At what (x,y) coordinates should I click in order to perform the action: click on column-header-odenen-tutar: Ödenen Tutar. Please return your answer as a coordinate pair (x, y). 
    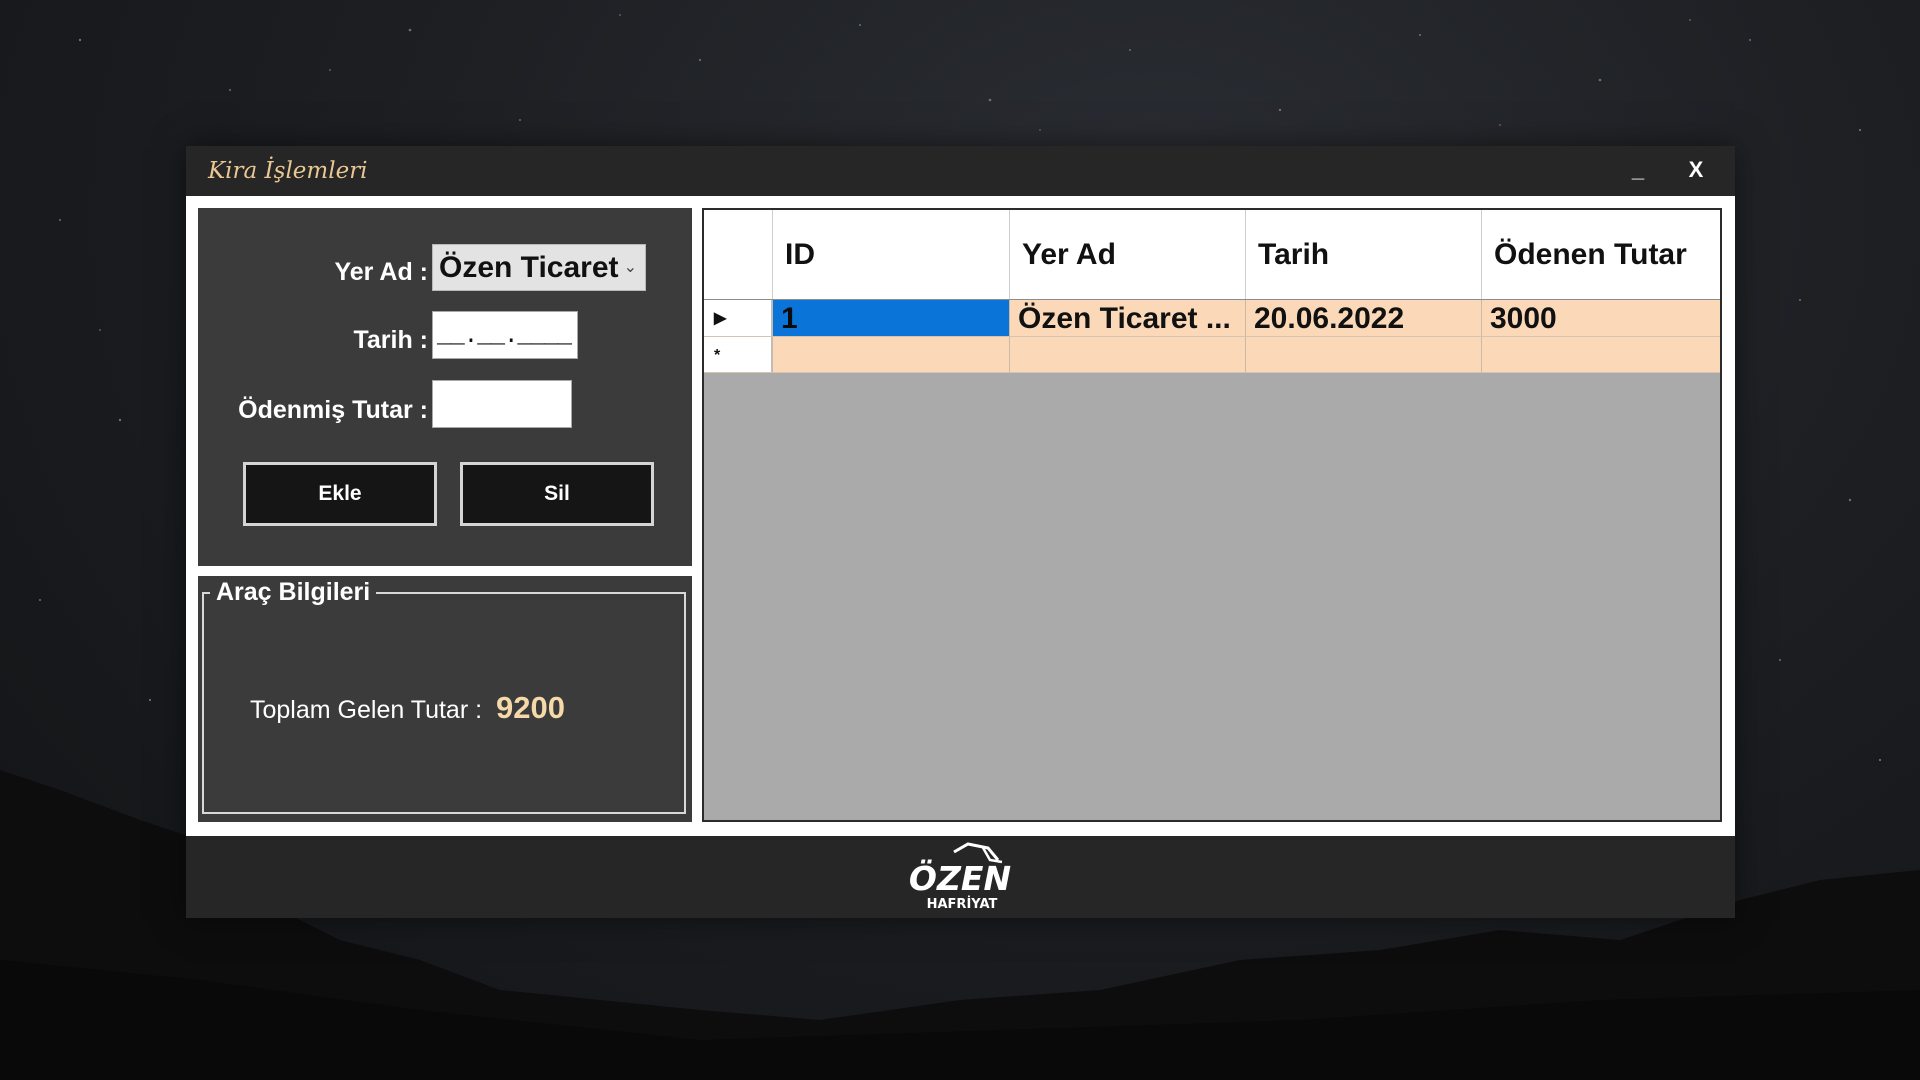
    Looking at the image, I should click on (1600, 254).